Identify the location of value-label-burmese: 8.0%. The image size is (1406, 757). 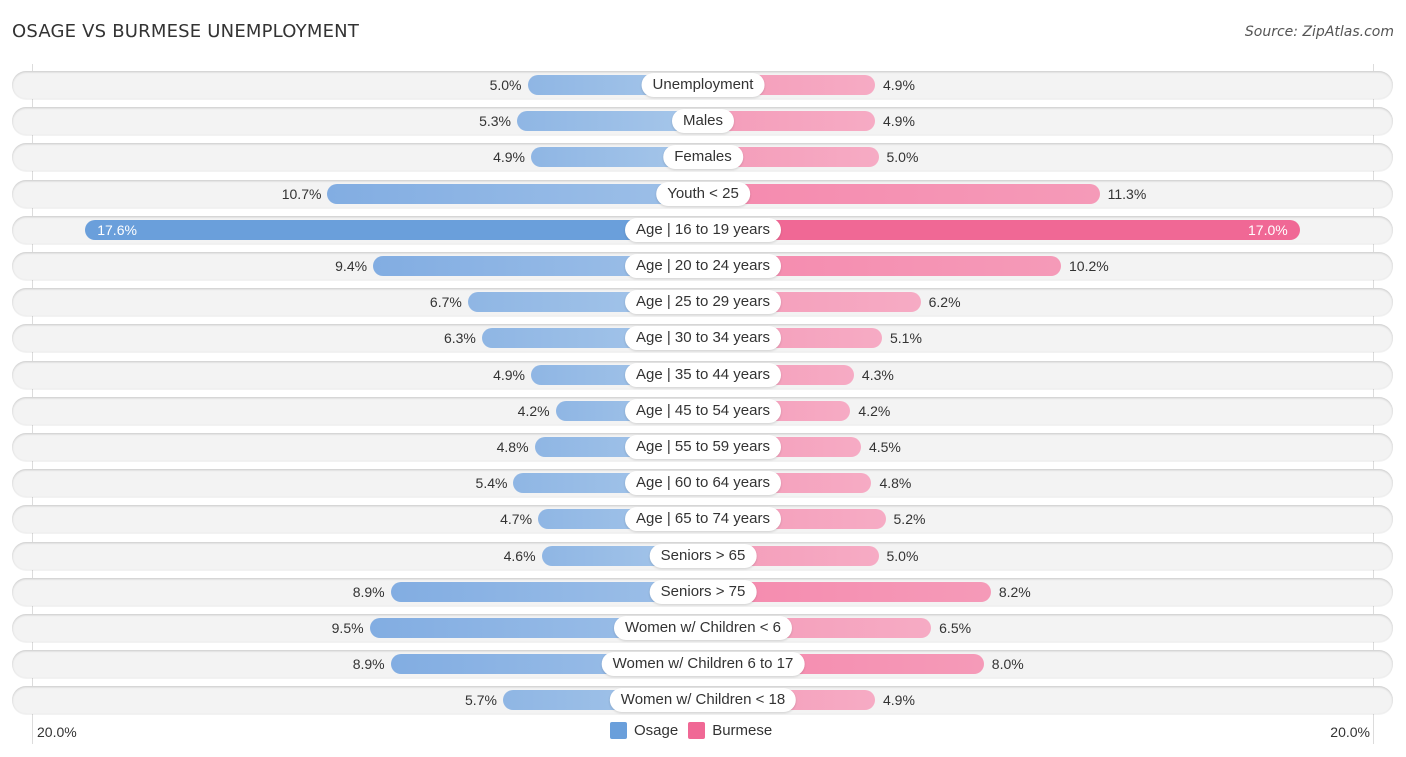
(1007, 664).